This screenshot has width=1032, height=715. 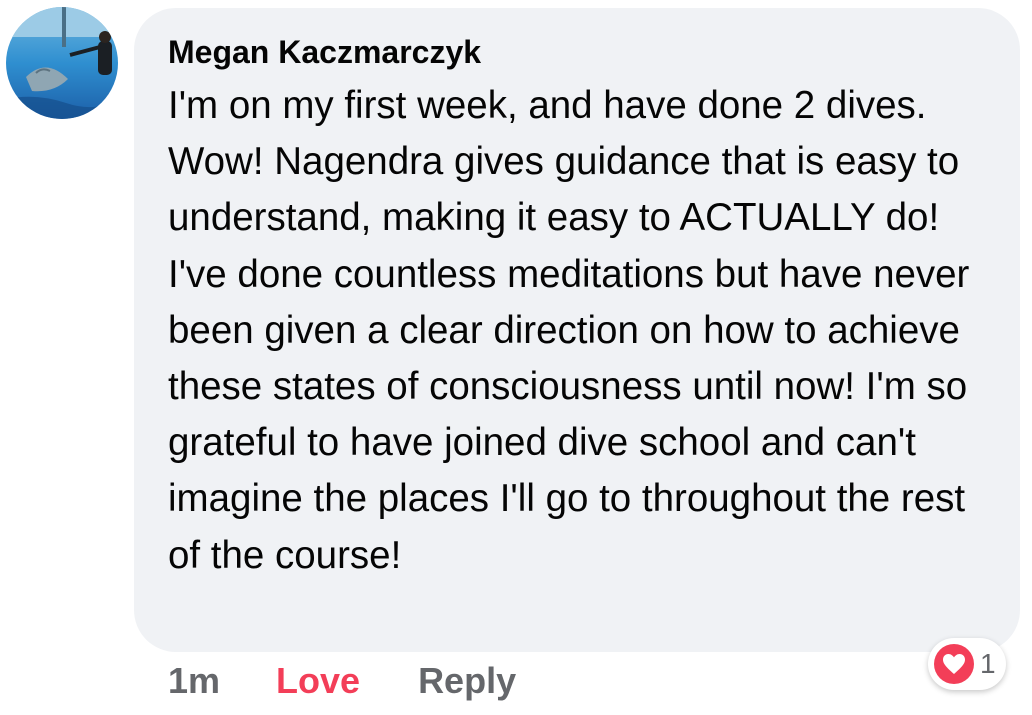 What do you see at coordinates (467, 681) in the screenshot?
I see `reply-button: Reply` at bounding box center [467, 681].